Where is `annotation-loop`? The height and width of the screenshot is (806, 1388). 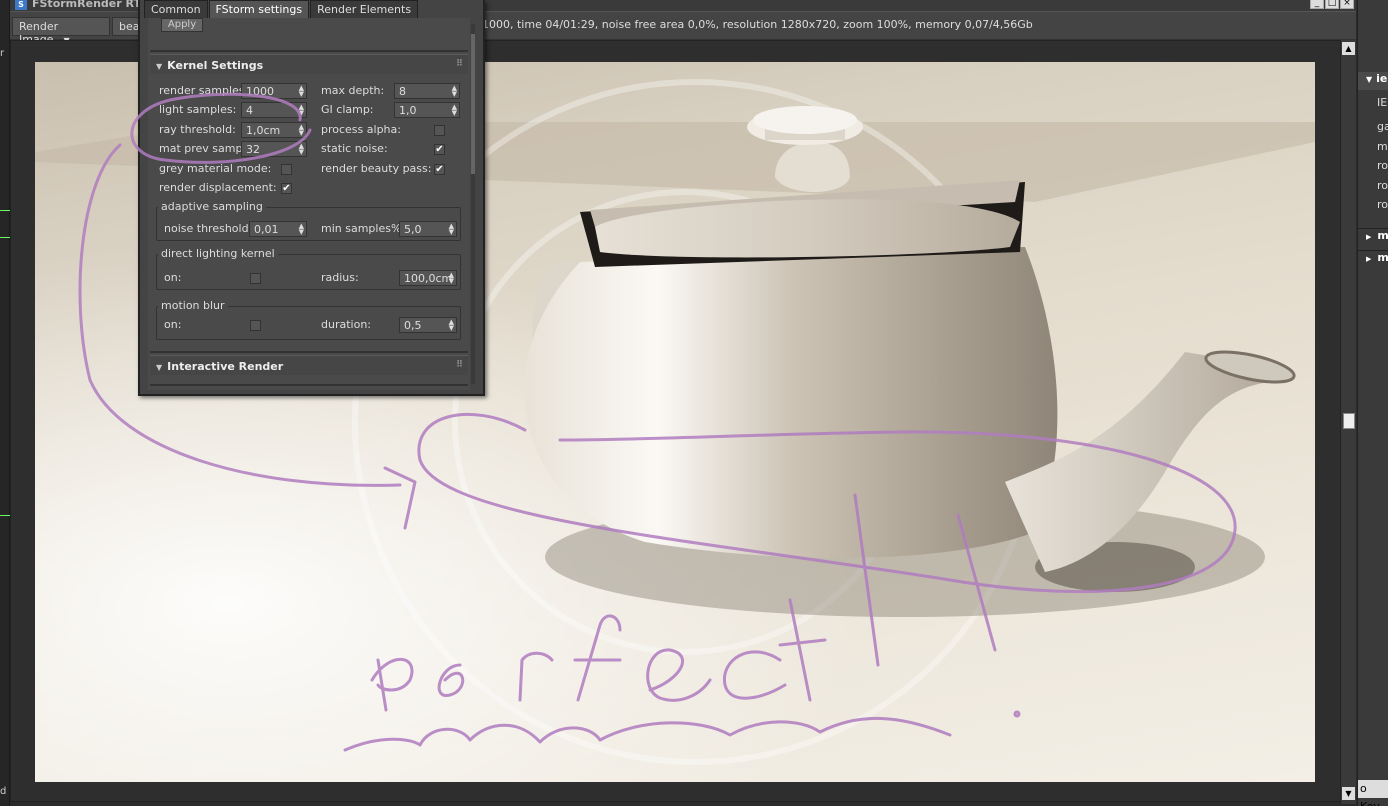 annotation-loop is located at coordinates (827, 503).